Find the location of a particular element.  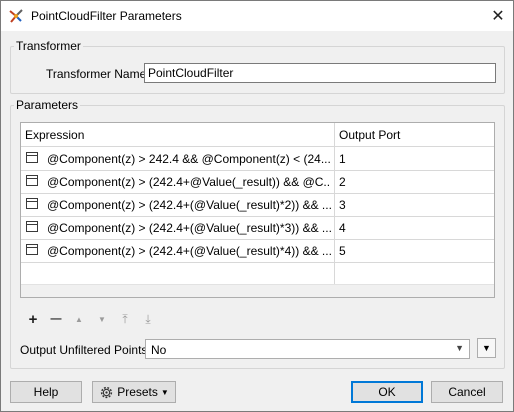

remove-row-button: — is located at coordinates (56, 319).